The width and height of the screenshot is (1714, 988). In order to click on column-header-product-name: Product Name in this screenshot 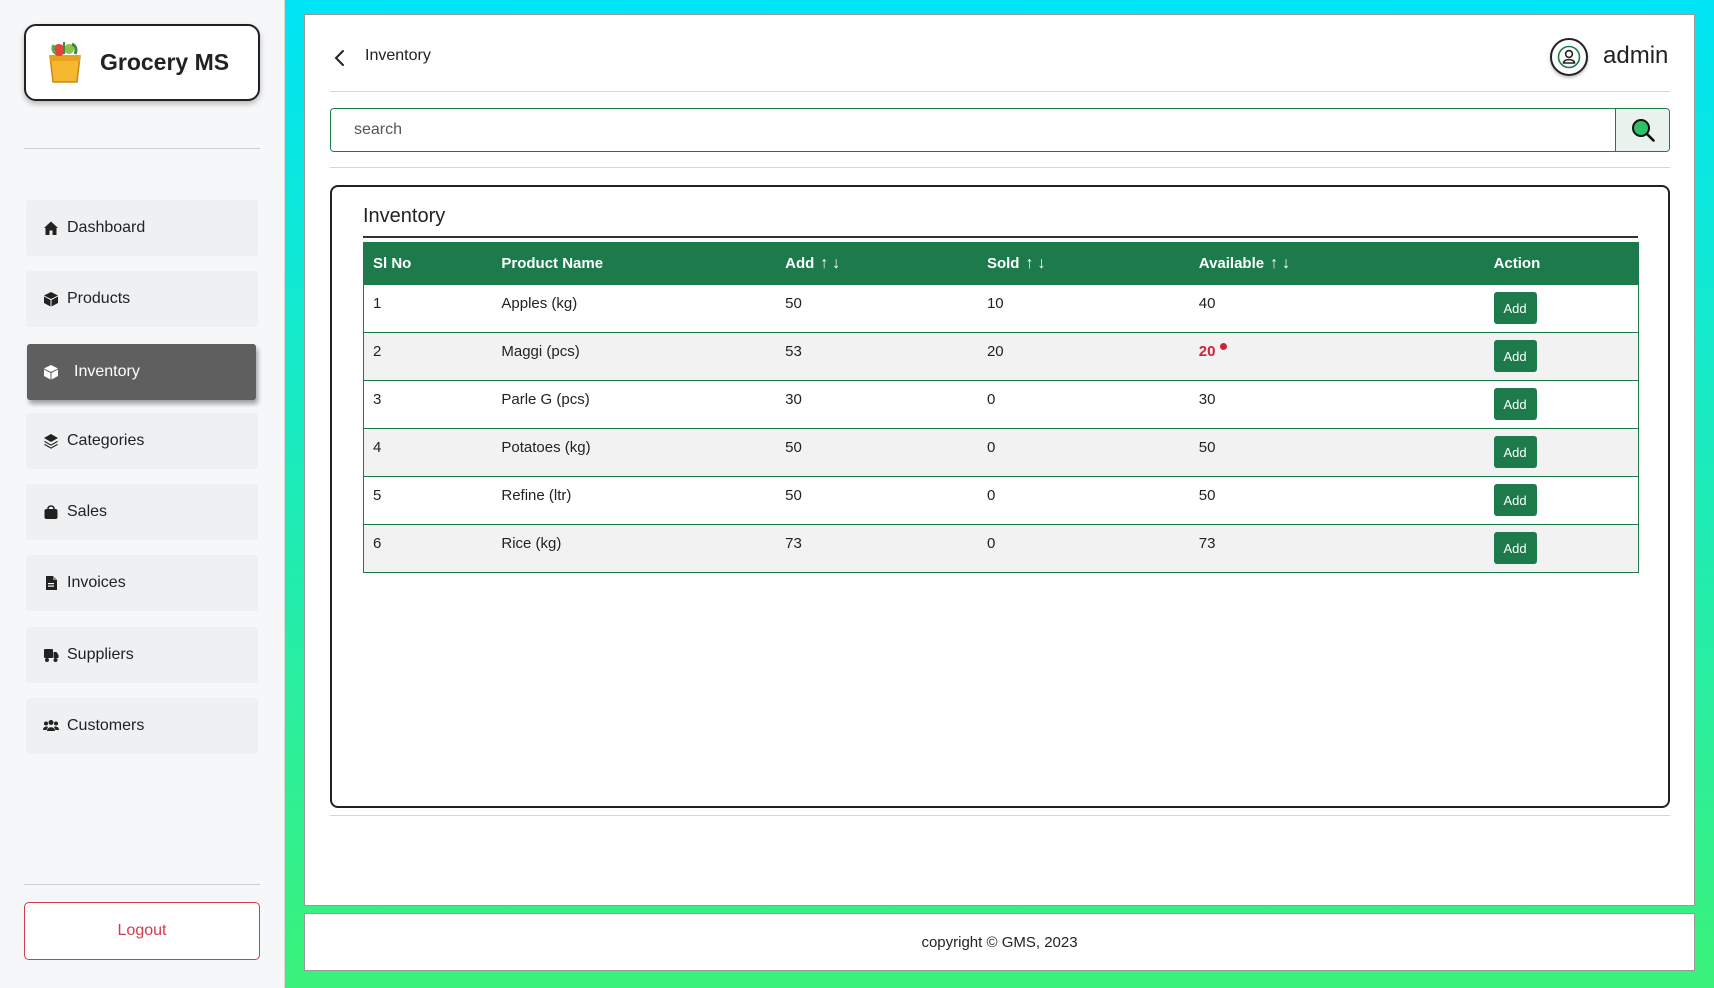, I will do `click(634, 263)`.